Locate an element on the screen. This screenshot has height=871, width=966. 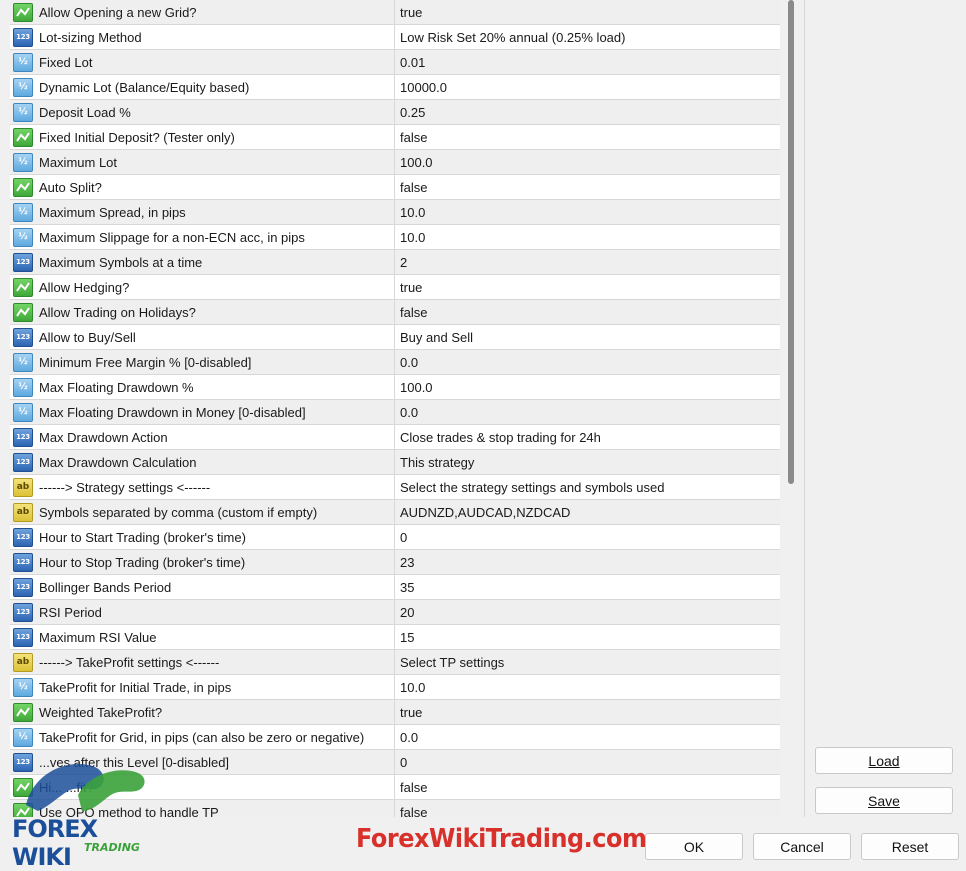
parameter-row: ½ Maximum Lot 100.0 is located at coordinates (395, 162).